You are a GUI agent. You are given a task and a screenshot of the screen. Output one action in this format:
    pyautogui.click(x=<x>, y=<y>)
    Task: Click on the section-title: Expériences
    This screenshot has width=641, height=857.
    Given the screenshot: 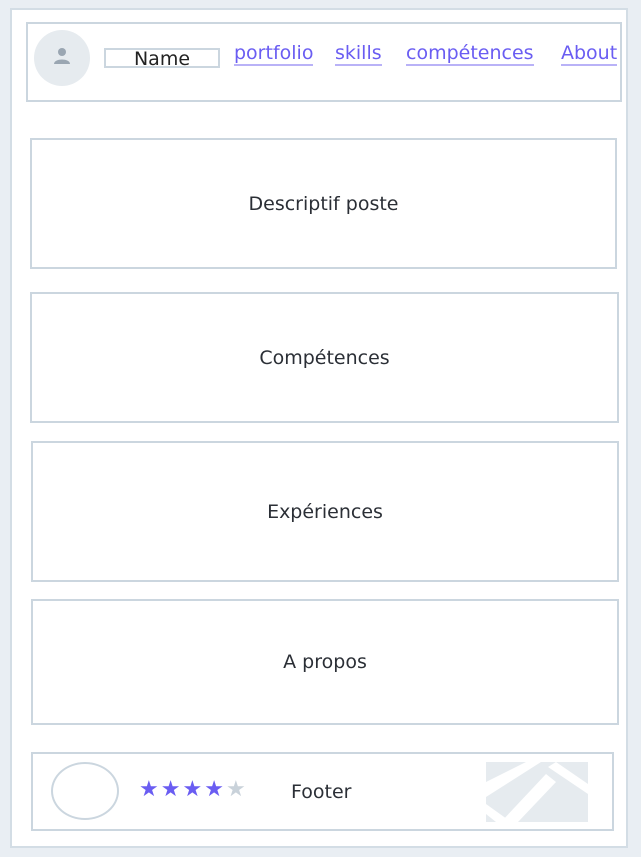 What is the action you would take?
    pyautogui.click(x=325, y=511)
    